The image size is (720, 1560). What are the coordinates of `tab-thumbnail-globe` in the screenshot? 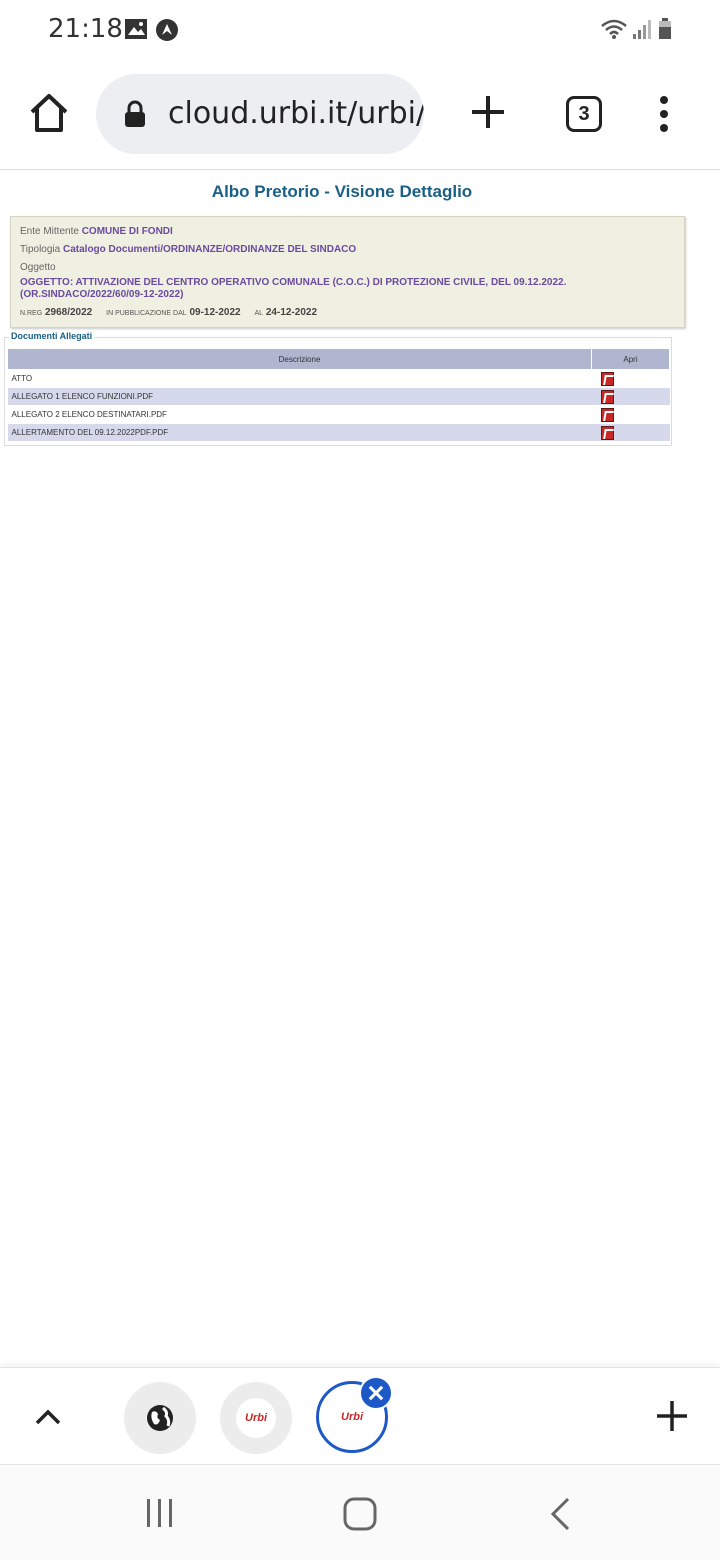 It's located at (160, 1418).